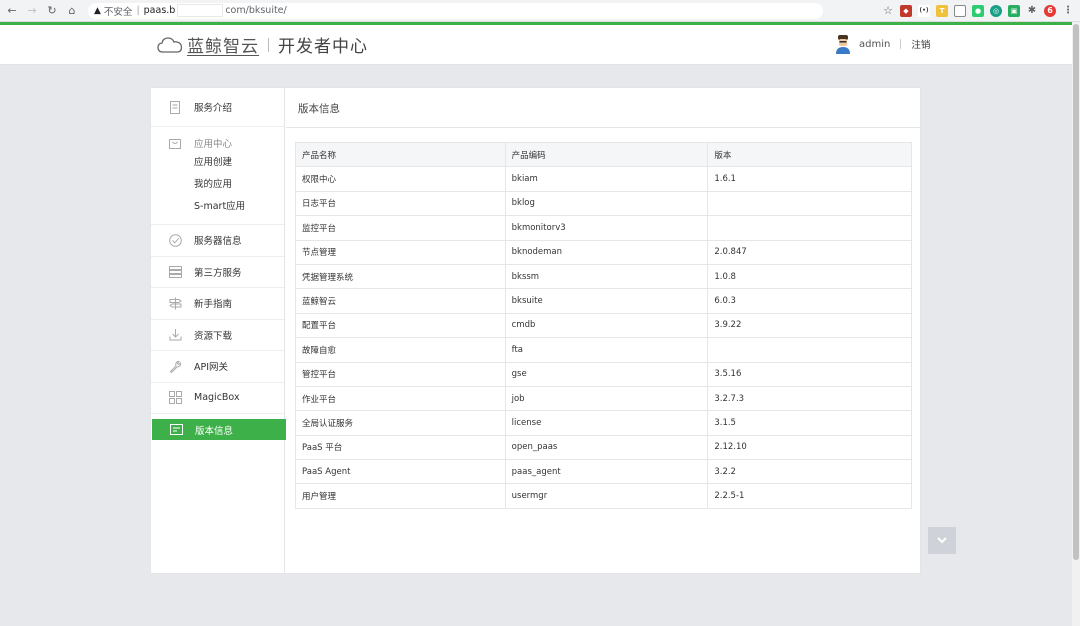  What do you see at coordinates (606, 228) in the screenshot?
I see `product-code: bkmonitorv3` at bounding box center [606, 228].